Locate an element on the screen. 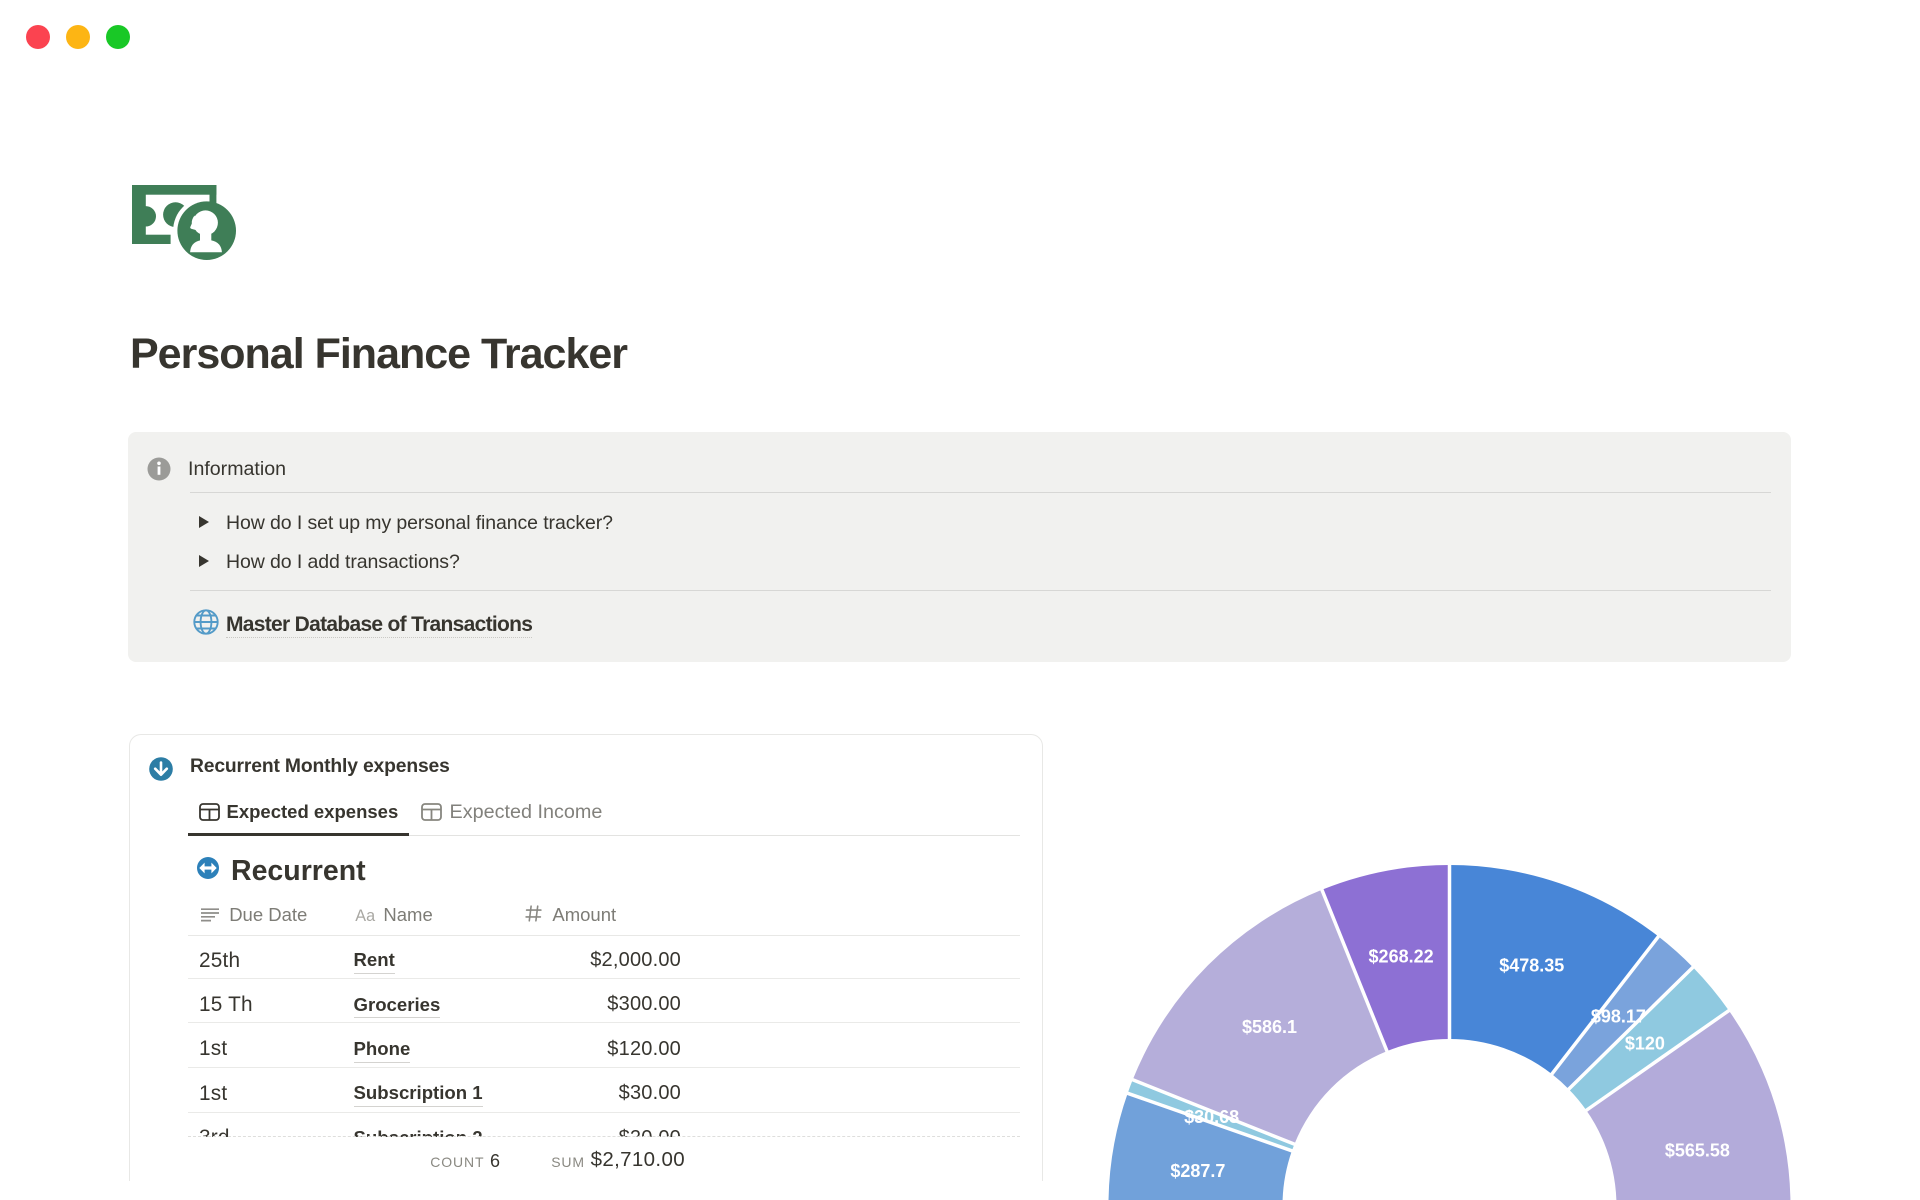  svg-text: $478.35 is located at coordinates (1531, 966).